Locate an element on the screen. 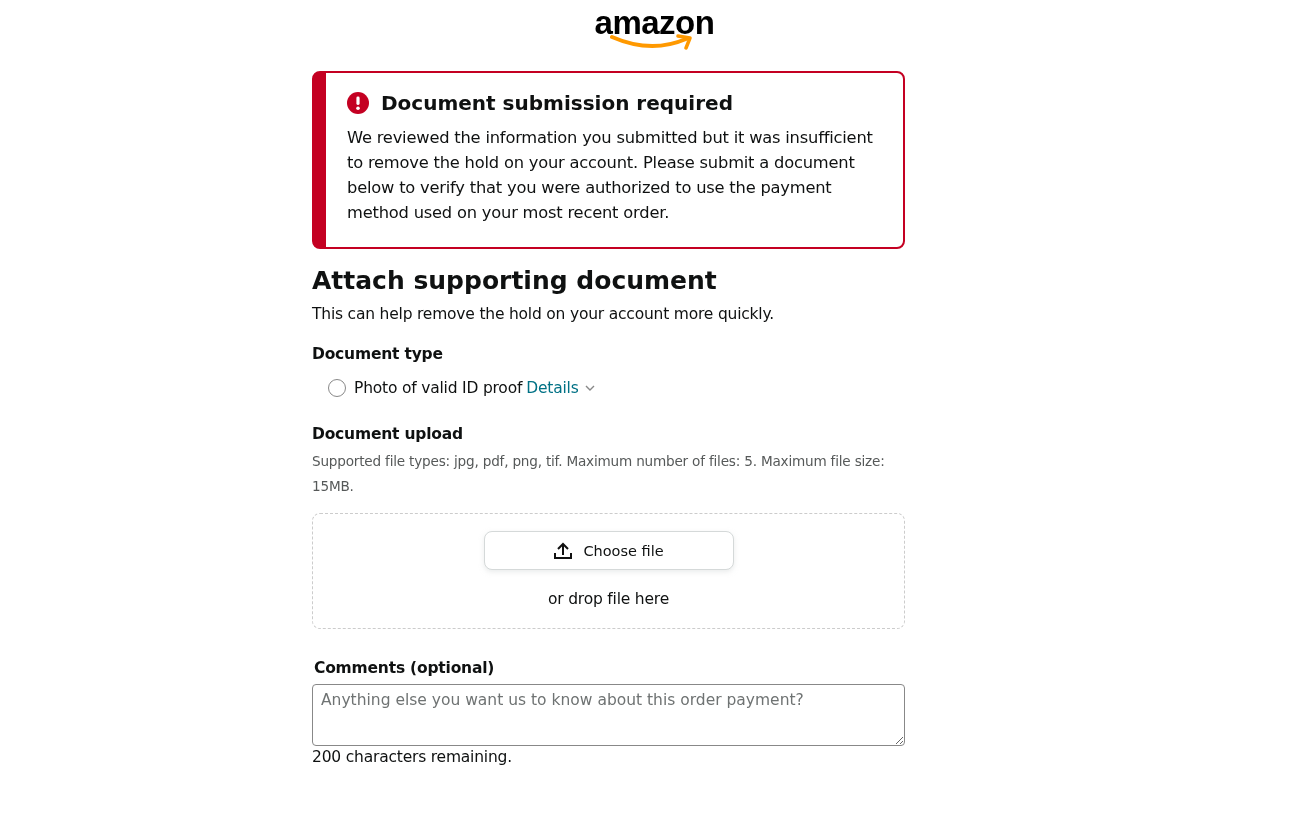  choose-file-button: Choose file is located at coordinates (608, 550).